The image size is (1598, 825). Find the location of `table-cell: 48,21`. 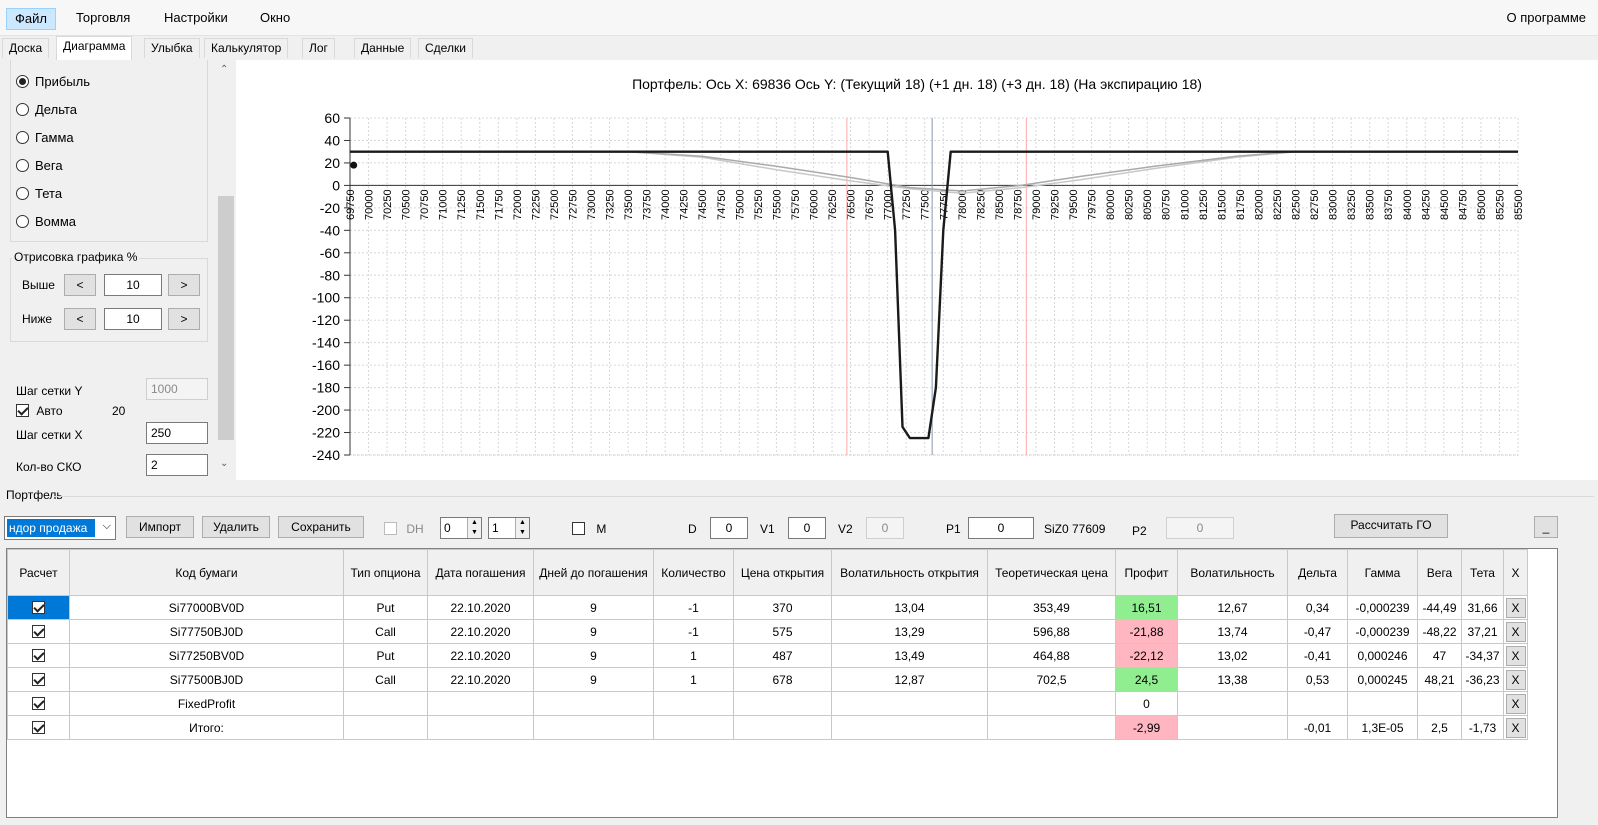

table-cell: 48,21 is located at coordinates (1439, 679).